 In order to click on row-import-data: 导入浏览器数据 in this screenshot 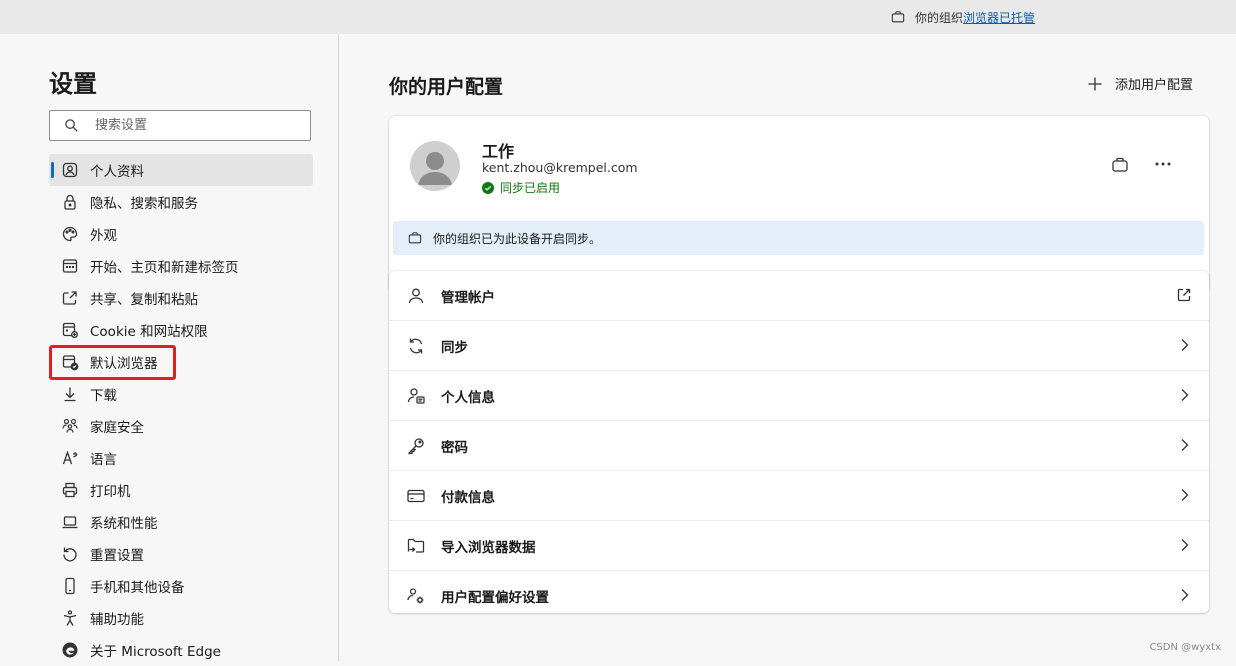, I will do `click(799, 546)`.